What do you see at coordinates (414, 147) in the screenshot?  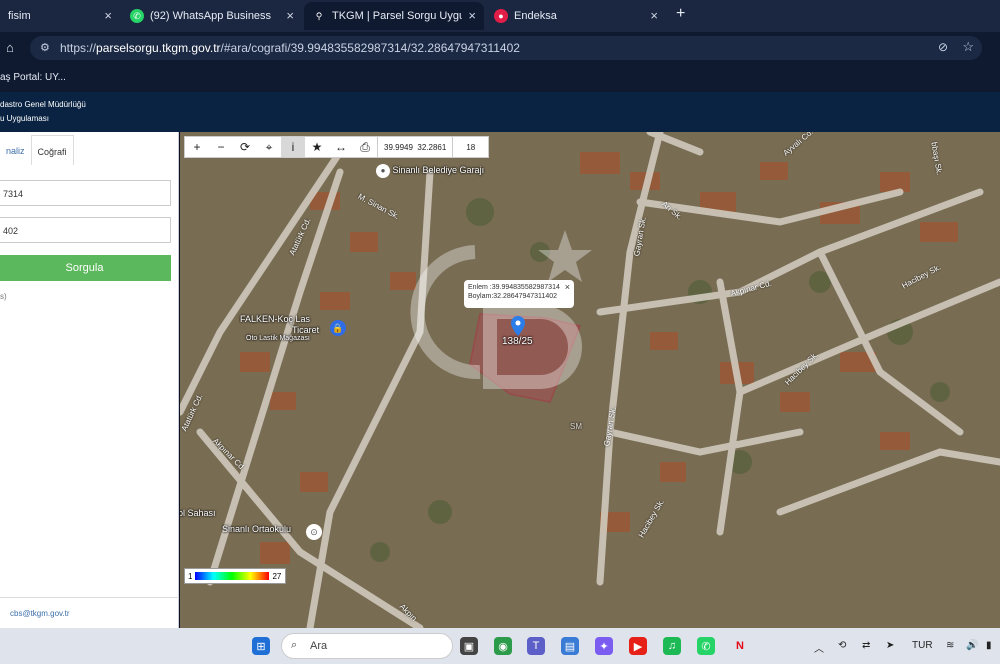 I see `coordinate-readout: 39.9949 32.2861` at bounding box center [414, 147].